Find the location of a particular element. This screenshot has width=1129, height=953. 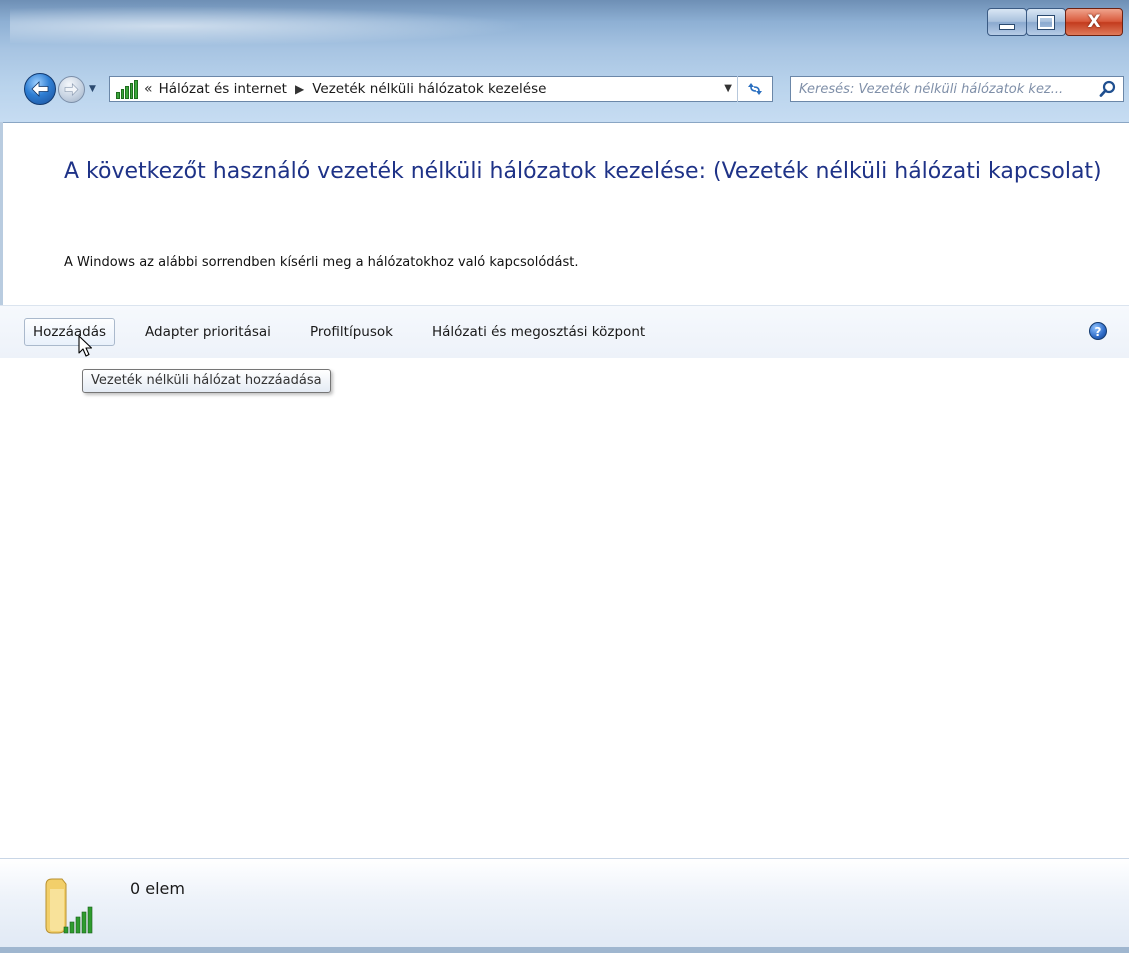

close-button: X is located at coordinates (1094, 22).